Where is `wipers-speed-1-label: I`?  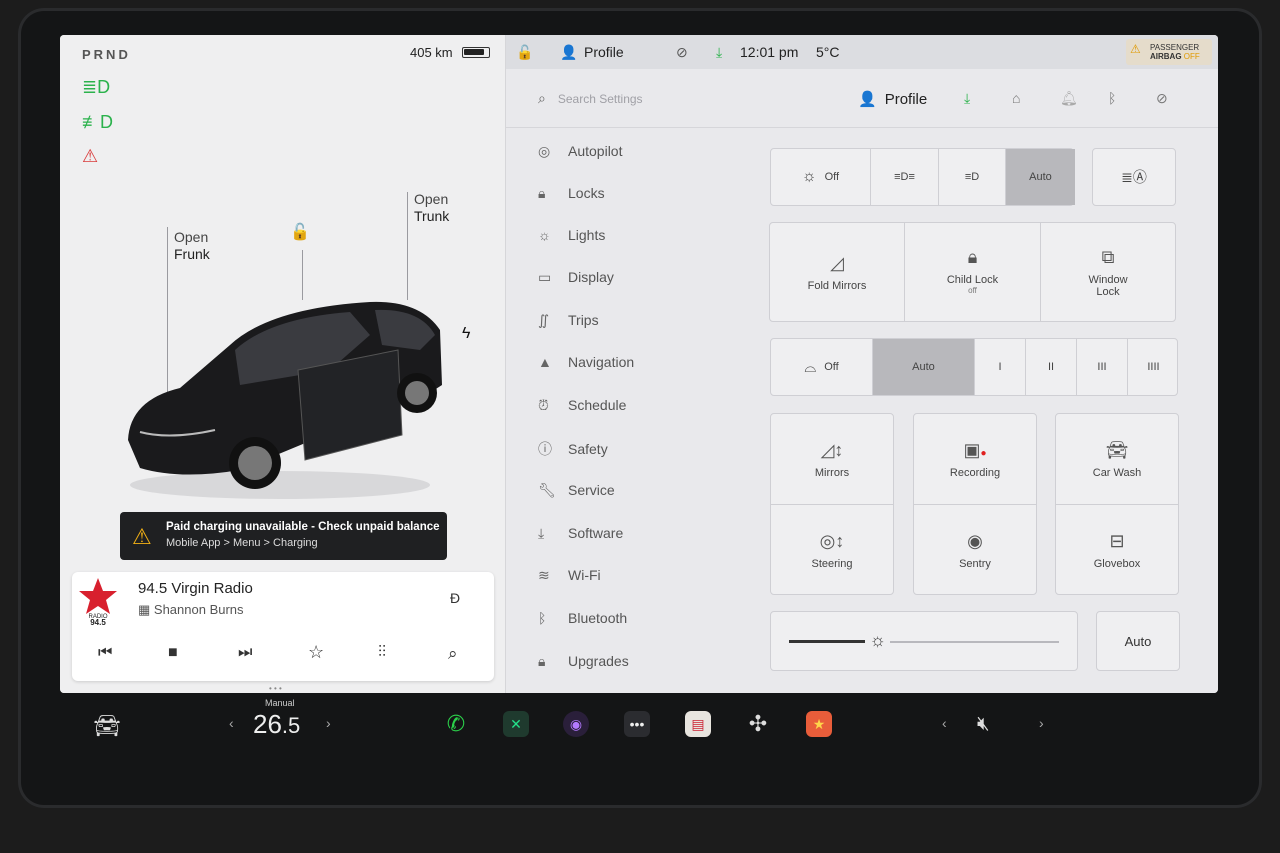 wipers-speed-1-label: I is located at coordinates (1000, 367).